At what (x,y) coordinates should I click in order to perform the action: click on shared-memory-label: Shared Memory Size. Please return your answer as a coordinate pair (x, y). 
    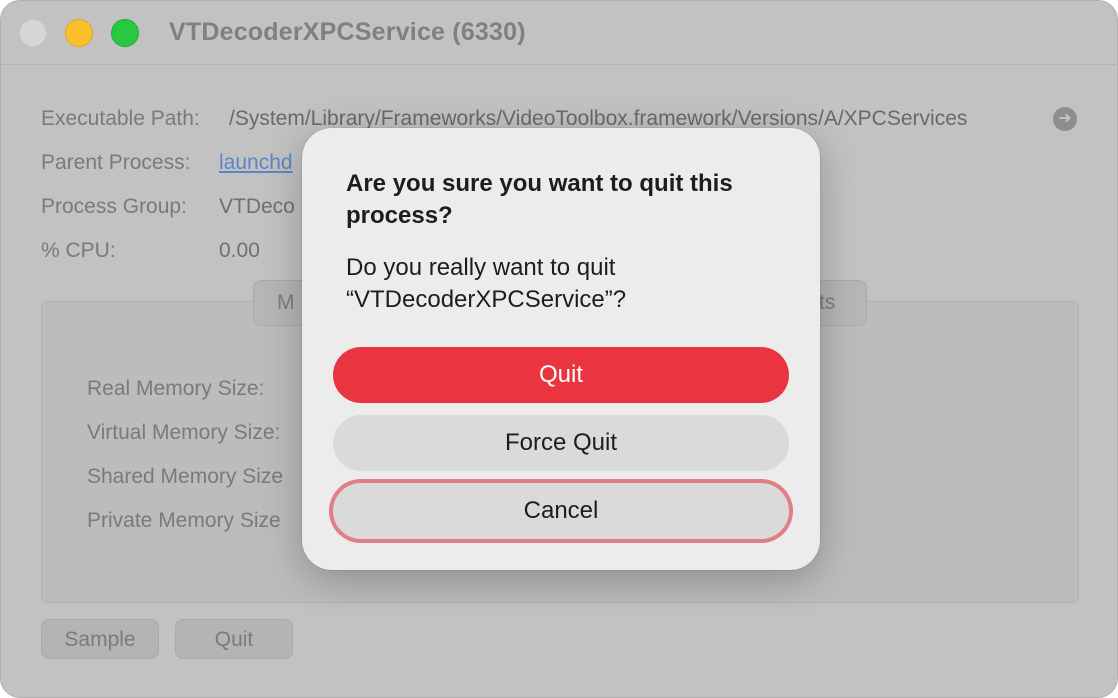
    Looking at the image, I should click on (185, 476).